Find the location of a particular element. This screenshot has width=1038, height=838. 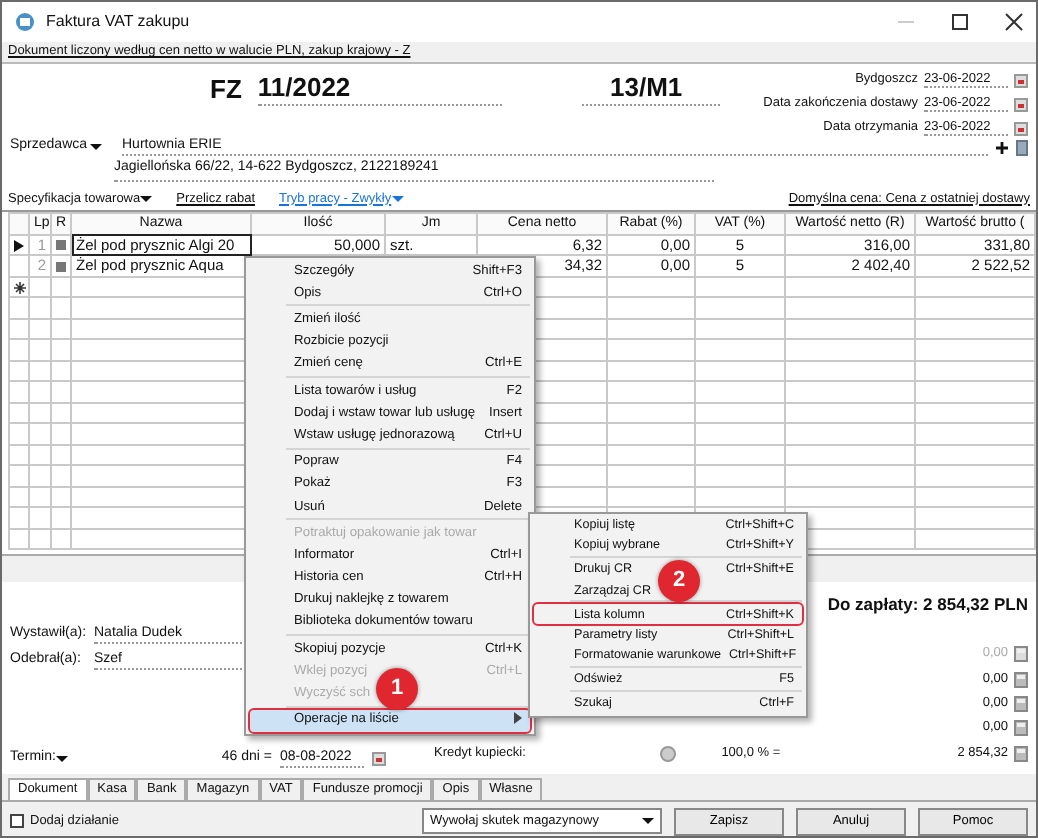

radio-icon is located at coordinates (667, 753).